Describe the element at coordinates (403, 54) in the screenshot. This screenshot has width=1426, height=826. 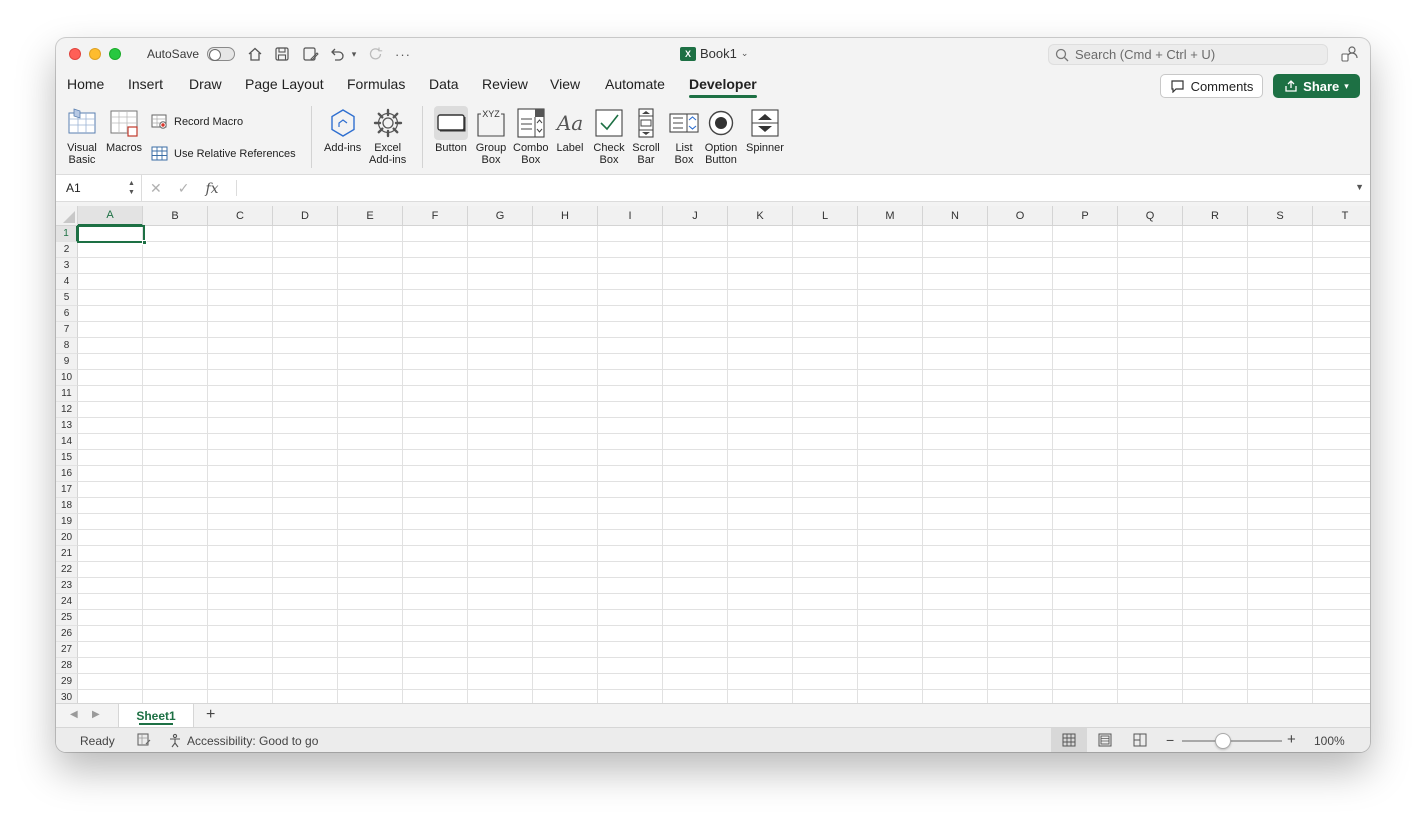
I see `more-options-icon: ···` at that location.